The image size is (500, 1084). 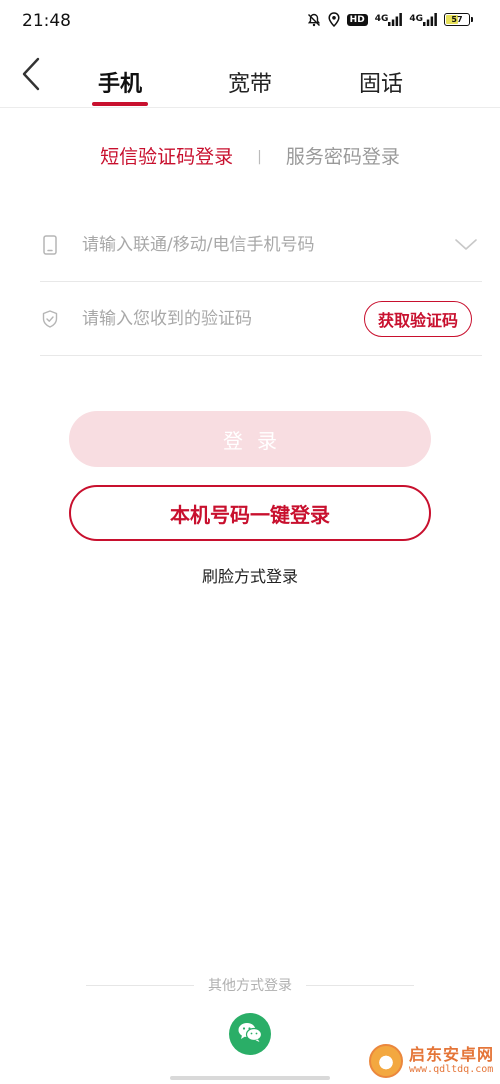 I want to click on back-button, so click(x=31, y=76).